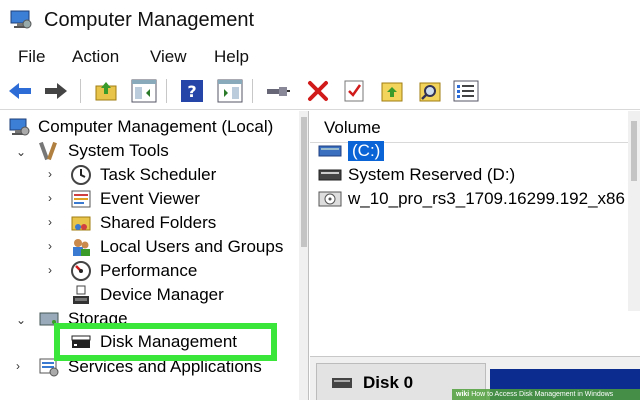  Describe the element at coordinates (149, 270) in the screenshot. I see `tree-label: Performance` at that location.